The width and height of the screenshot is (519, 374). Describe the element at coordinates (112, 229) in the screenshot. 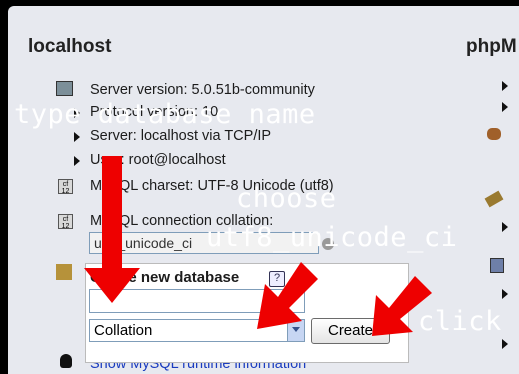

I see `down-arrow-icon` at that location.